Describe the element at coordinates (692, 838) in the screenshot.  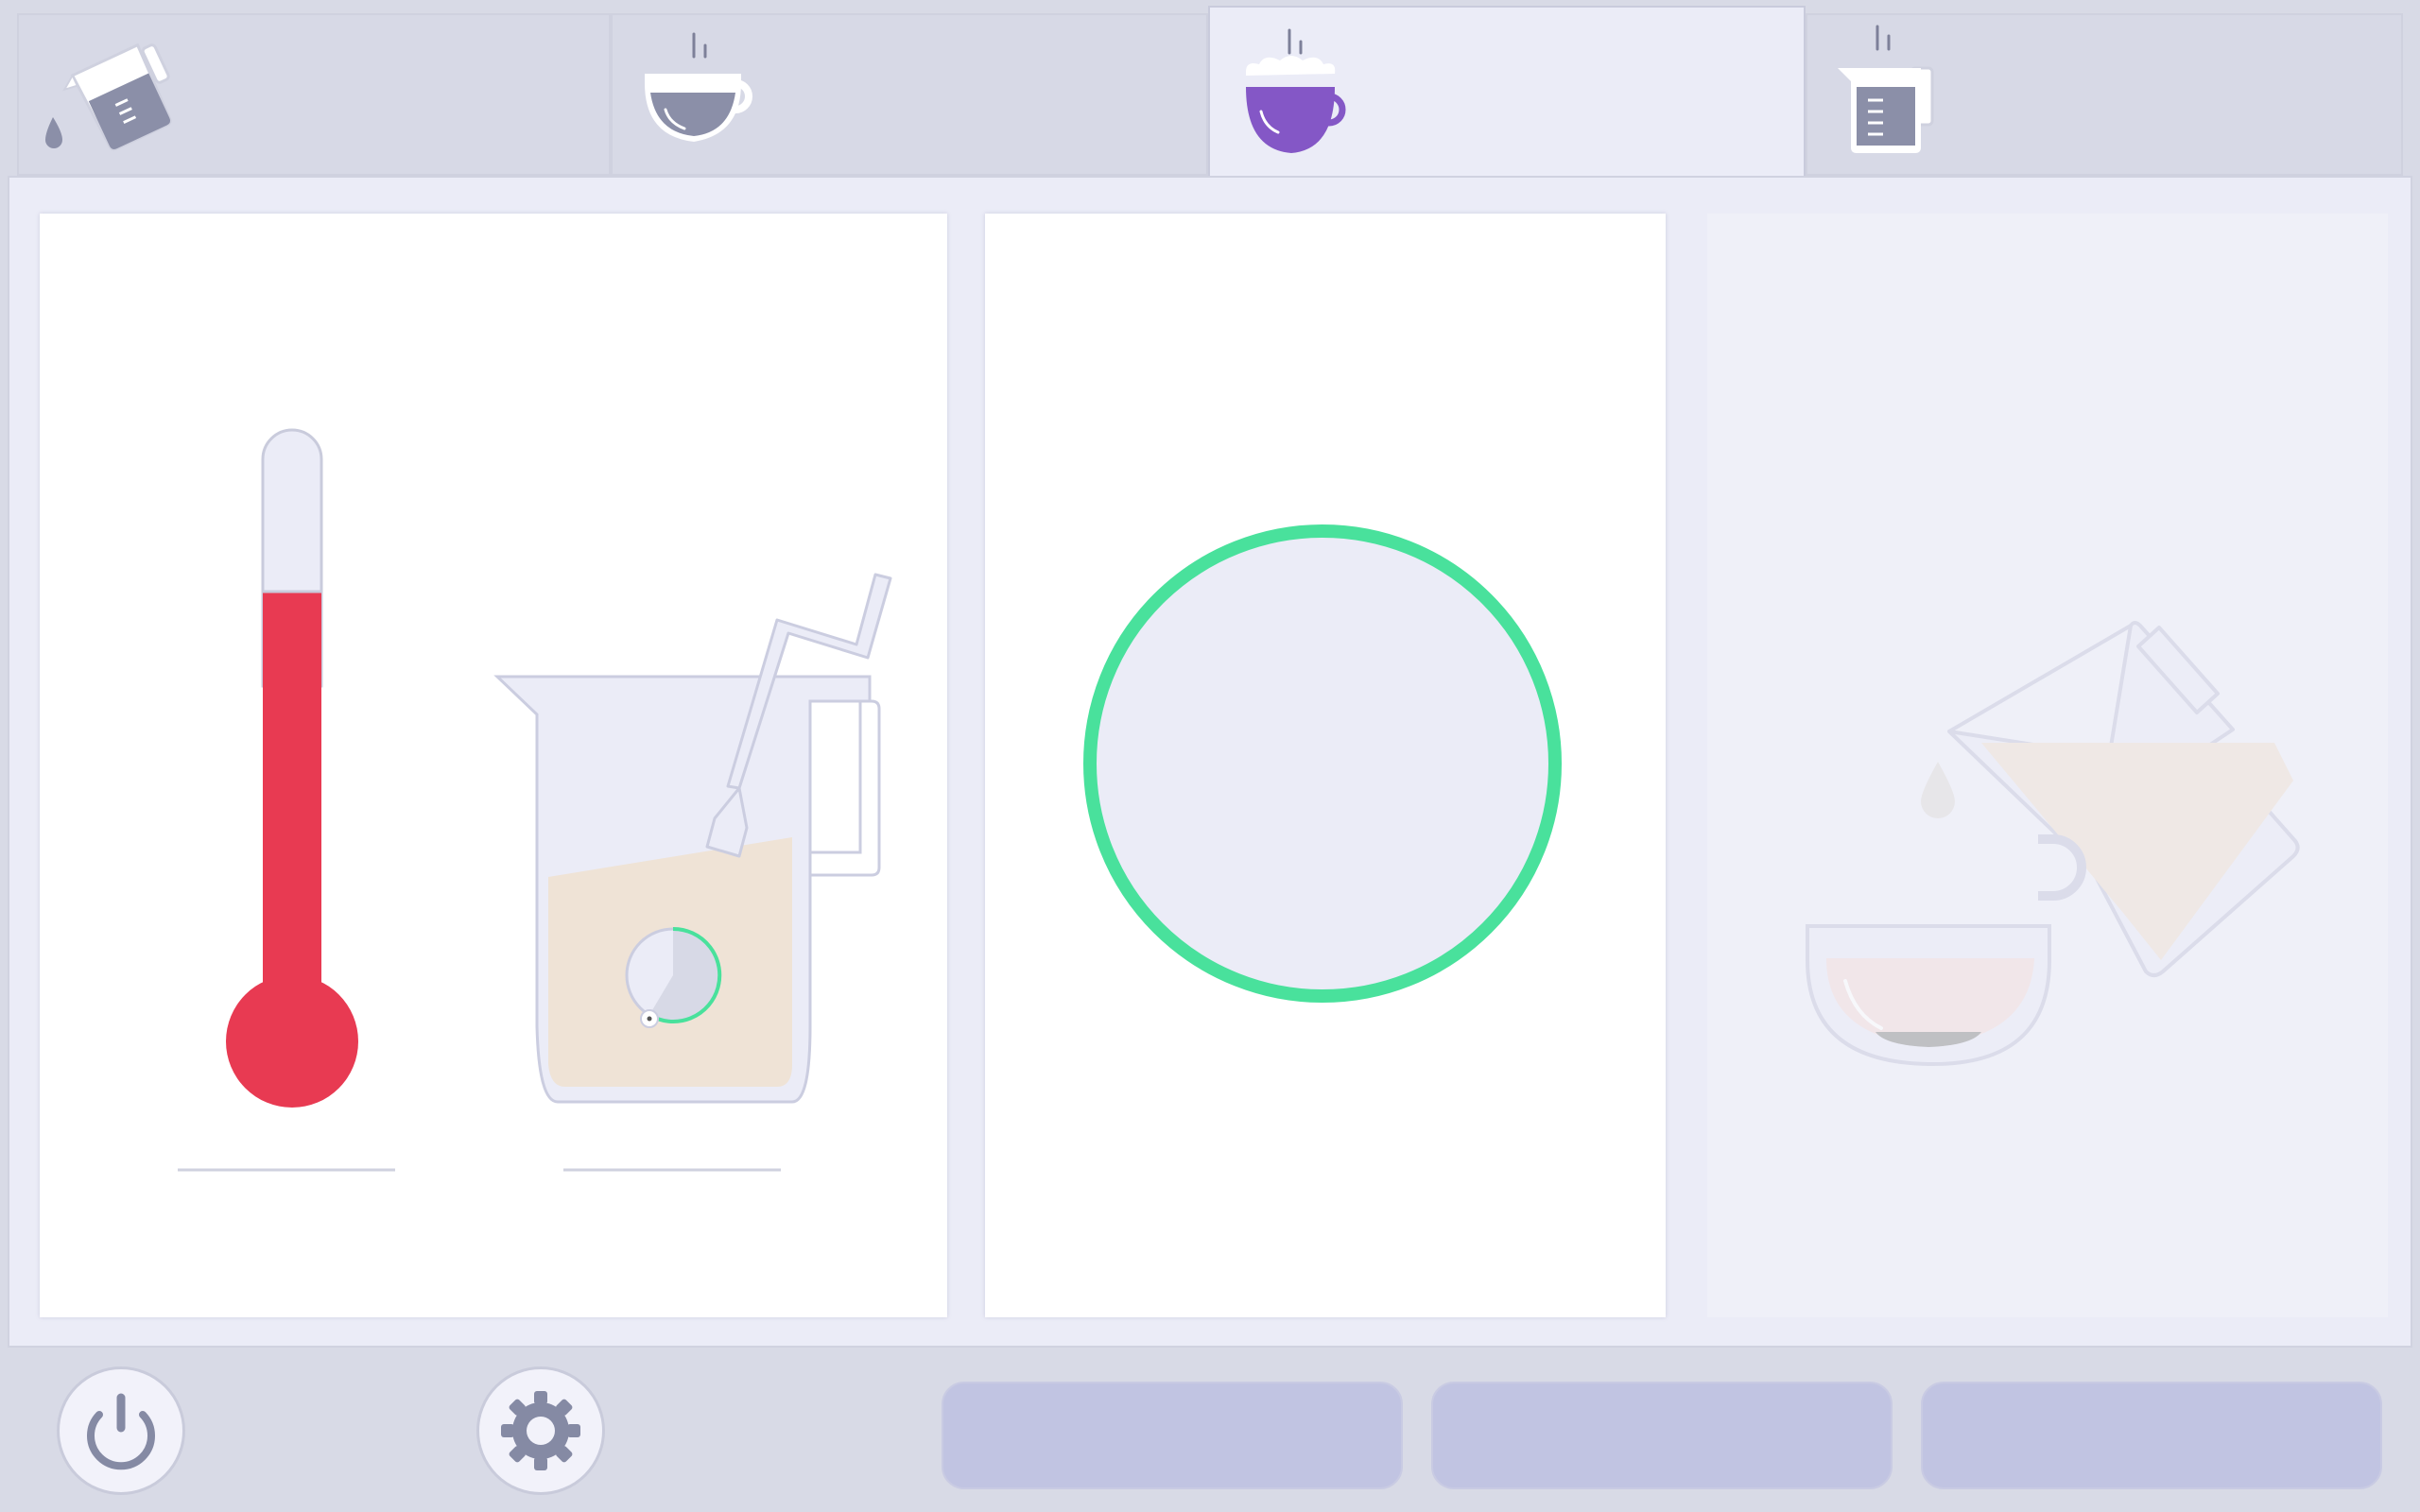
I see `milk-jug-icon` at that location.